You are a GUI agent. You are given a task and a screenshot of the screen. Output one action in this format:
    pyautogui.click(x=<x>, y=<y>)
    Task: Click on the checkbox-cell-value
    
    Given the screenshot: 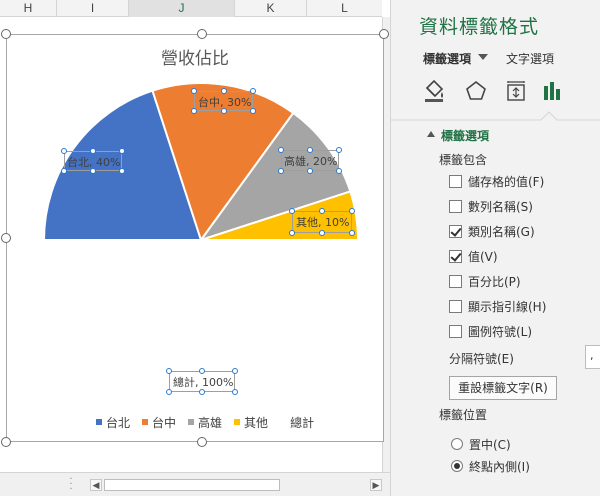 What is the action you would take?
    pyautogui.click(x=455, y=181)
    